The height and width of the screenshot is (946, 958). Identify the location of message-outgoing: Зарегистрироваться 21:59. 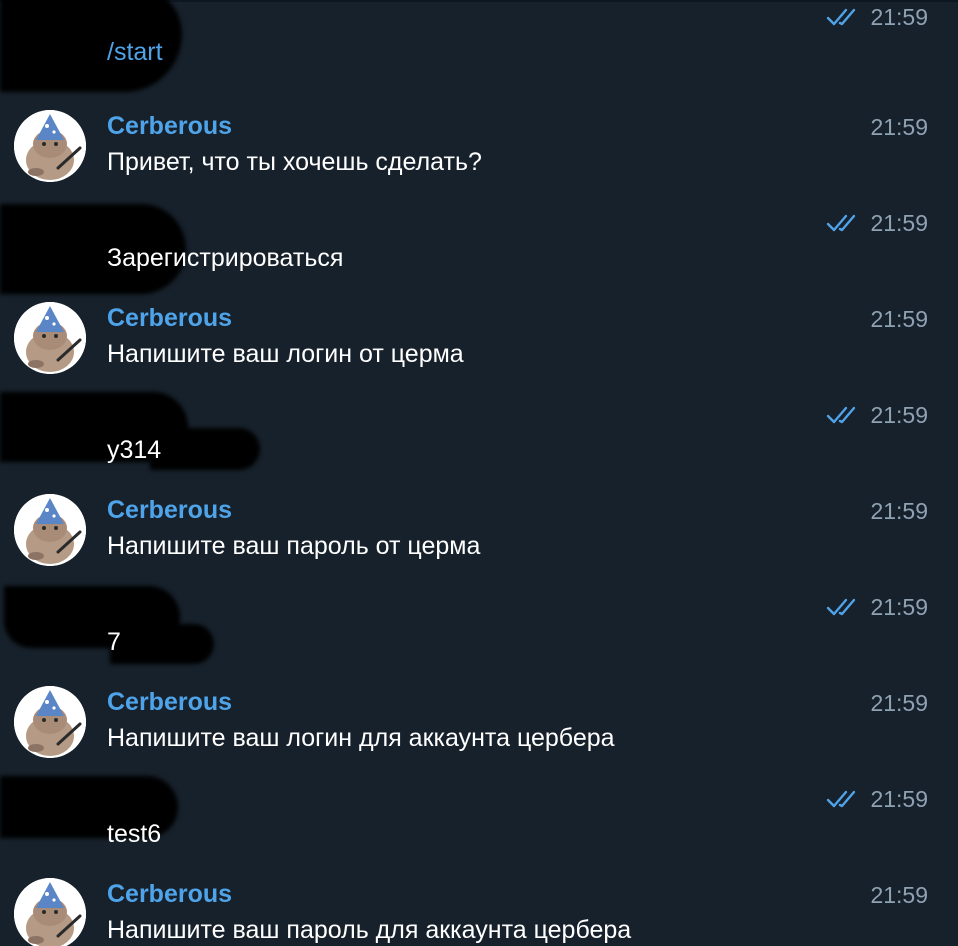
(479, 243).